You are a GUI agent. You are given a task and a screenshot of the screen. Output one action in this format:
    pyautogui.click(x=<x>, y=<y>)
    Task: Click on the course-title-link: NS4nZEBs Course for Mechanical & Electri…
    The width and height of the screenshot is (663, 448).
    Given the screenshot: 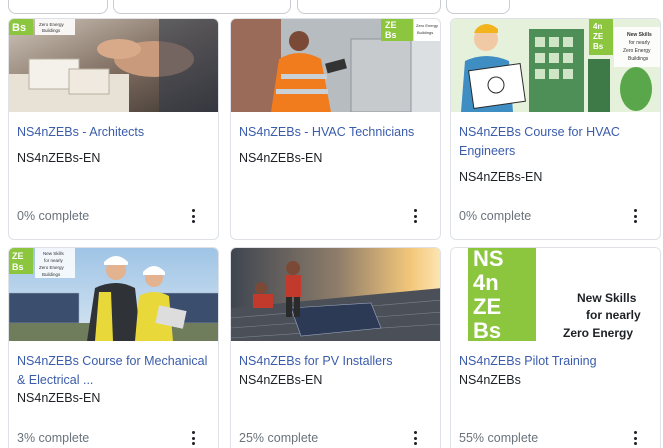 What is the action you would take?
    pyautogui.click(x=114, y=370)
    